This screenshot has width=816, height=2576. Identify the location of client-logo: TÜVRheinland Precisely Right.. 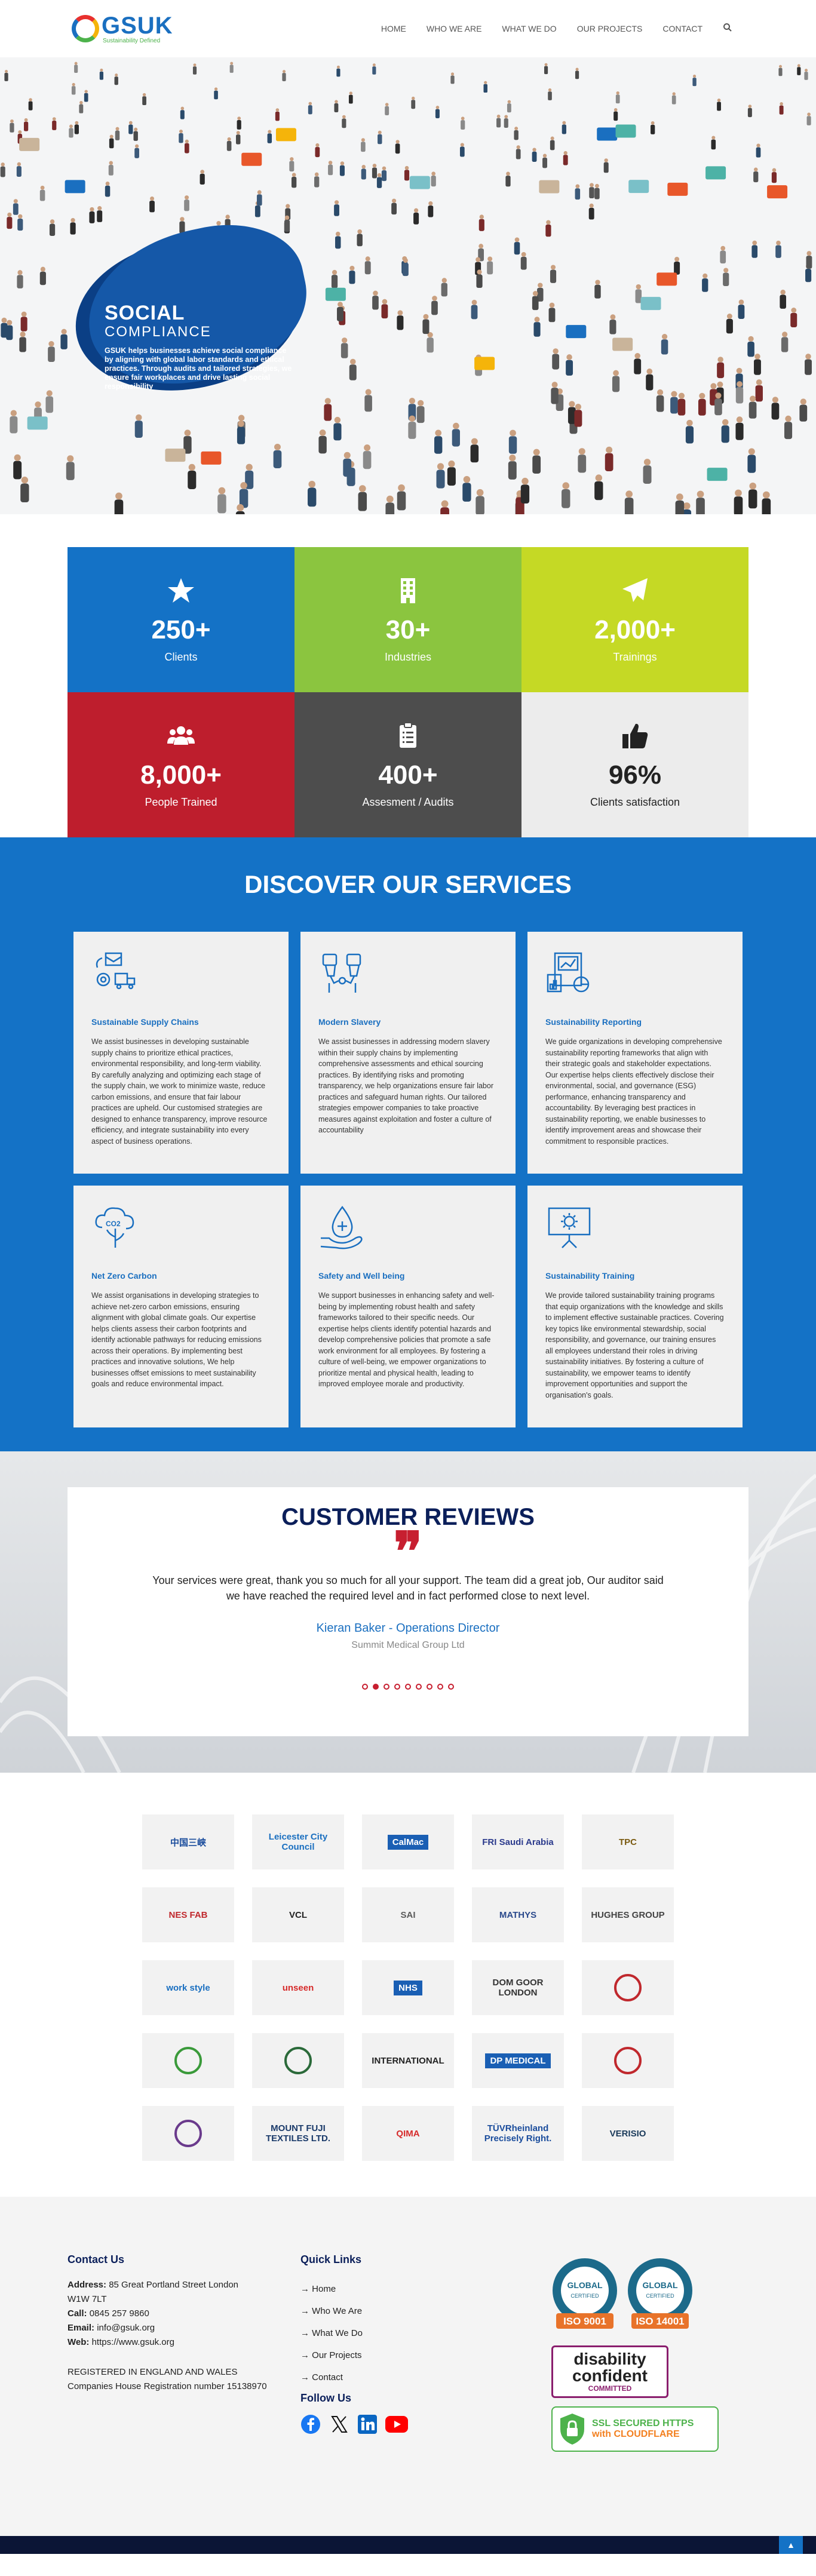
(518, 2133).